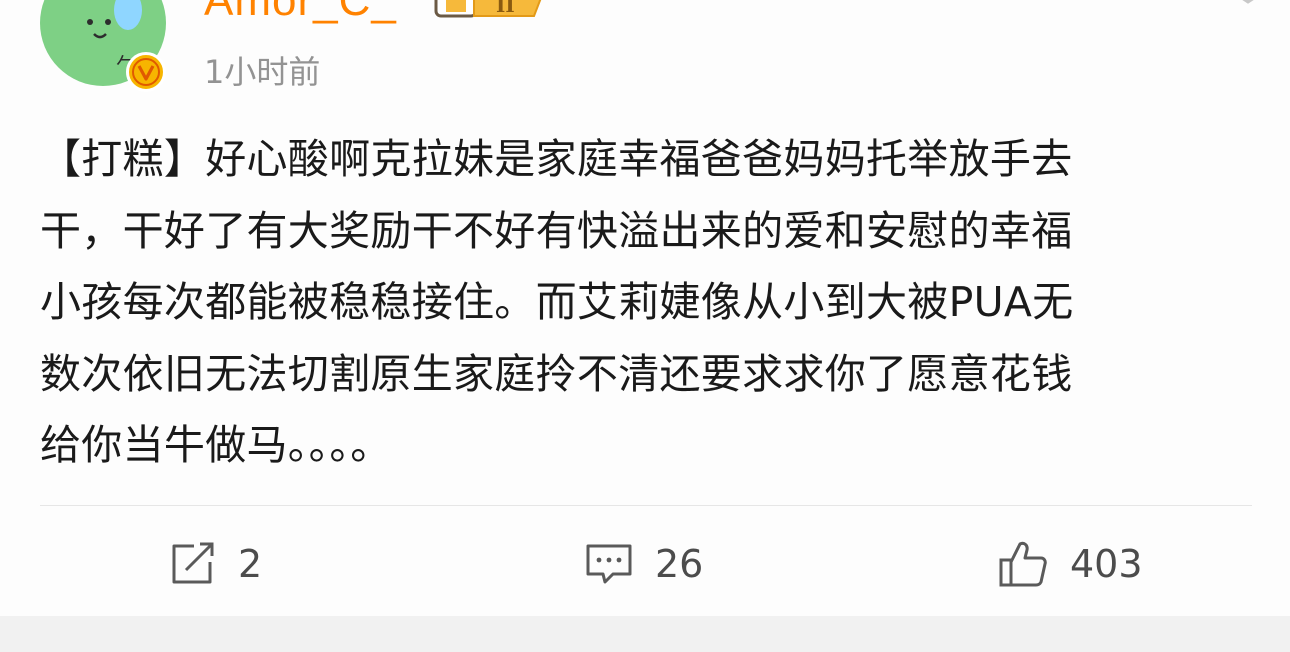  Describe the element at coordinates (1106, 564) in the screenshot. I see `like-count: 403` at that location.